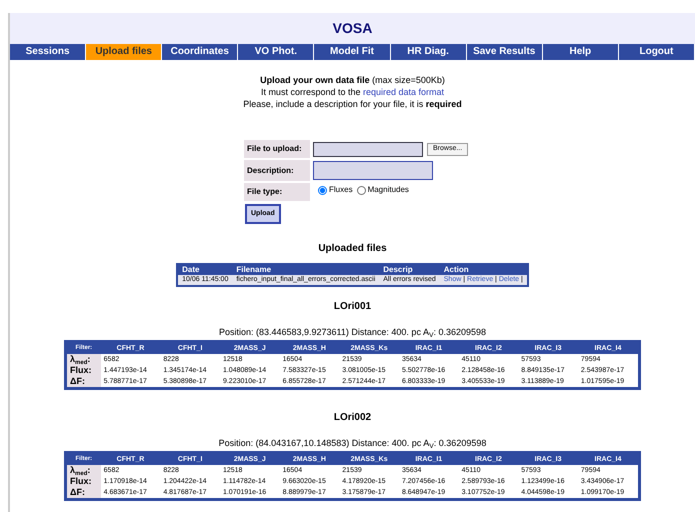 The height and width of the screenshot is (512, 695). What do you see at coordinates (428, 52) in the screenshot?
I see `nav-tab: HR Diag.` at bounding box center [428, 52].